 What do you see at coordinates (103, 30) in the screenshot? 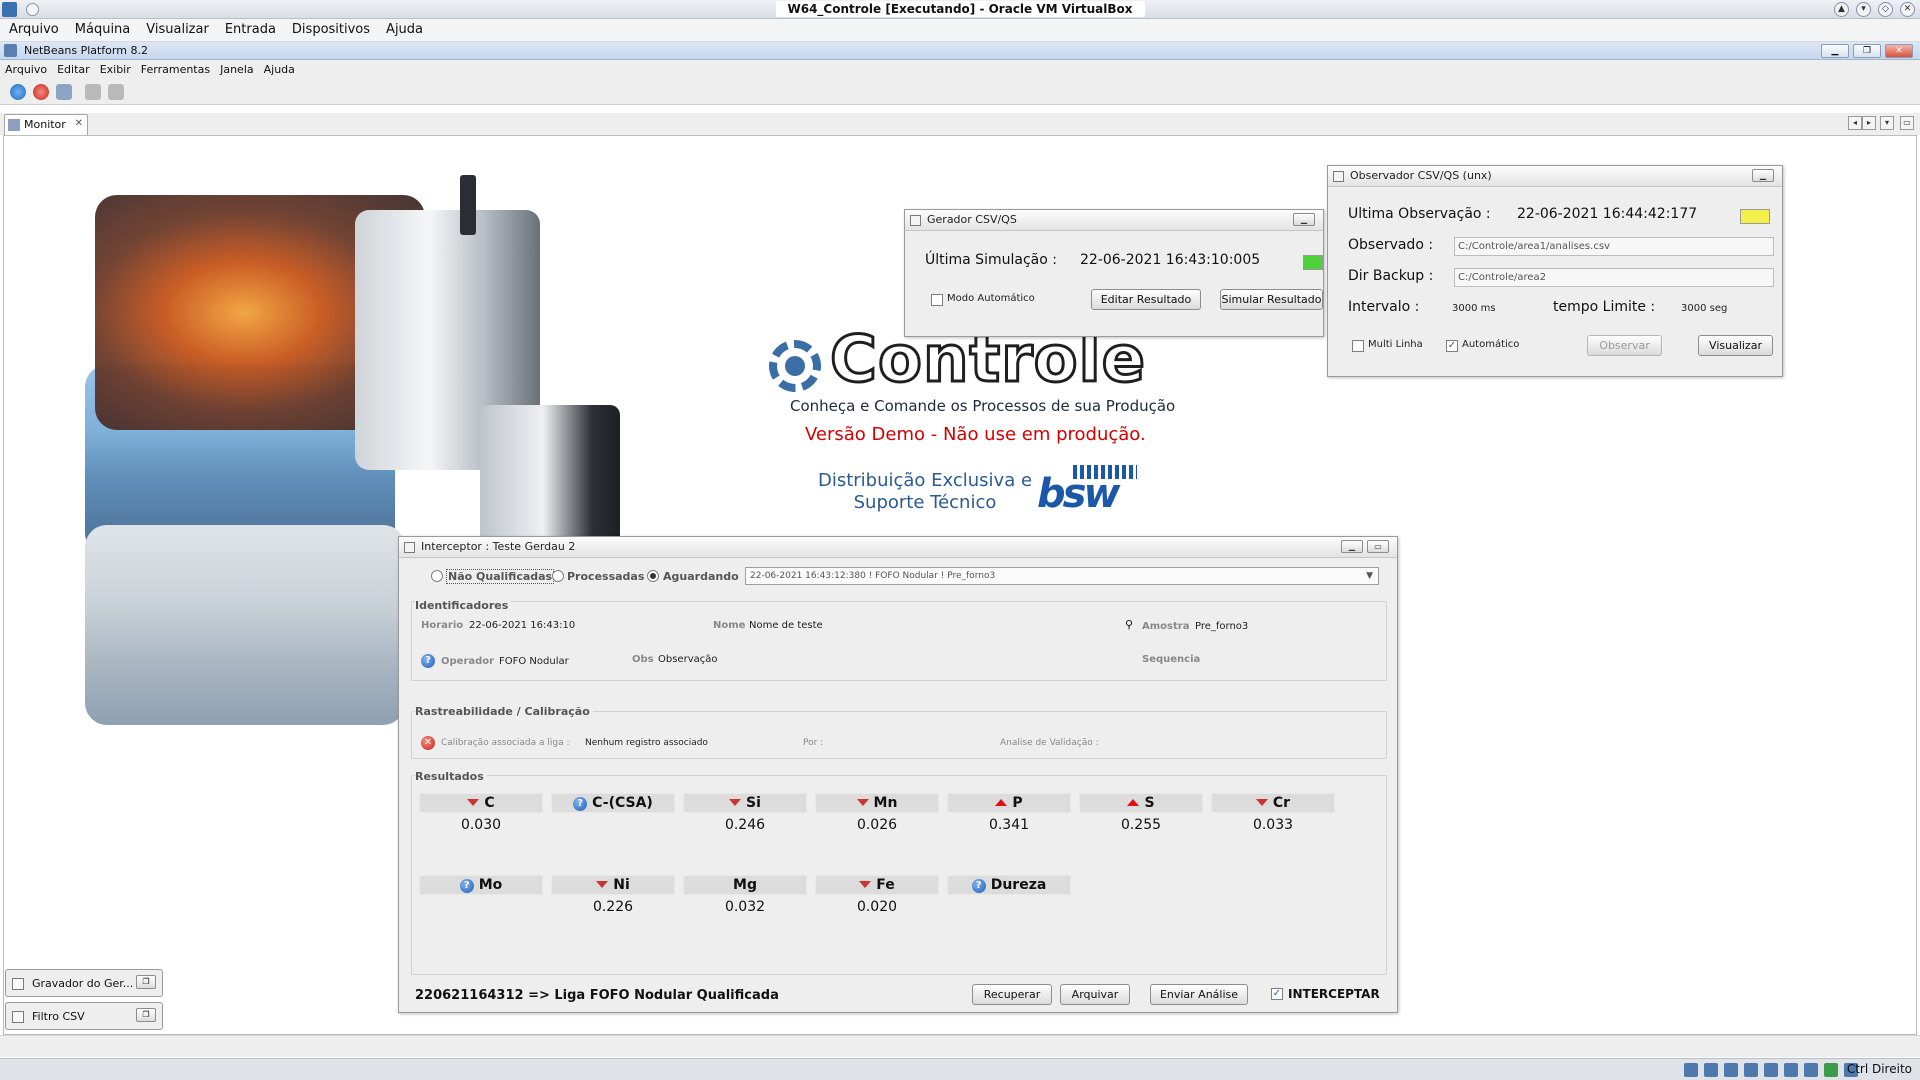
I see `vbox-menu-maquina: Máquina` at bounding box center [103, 30].